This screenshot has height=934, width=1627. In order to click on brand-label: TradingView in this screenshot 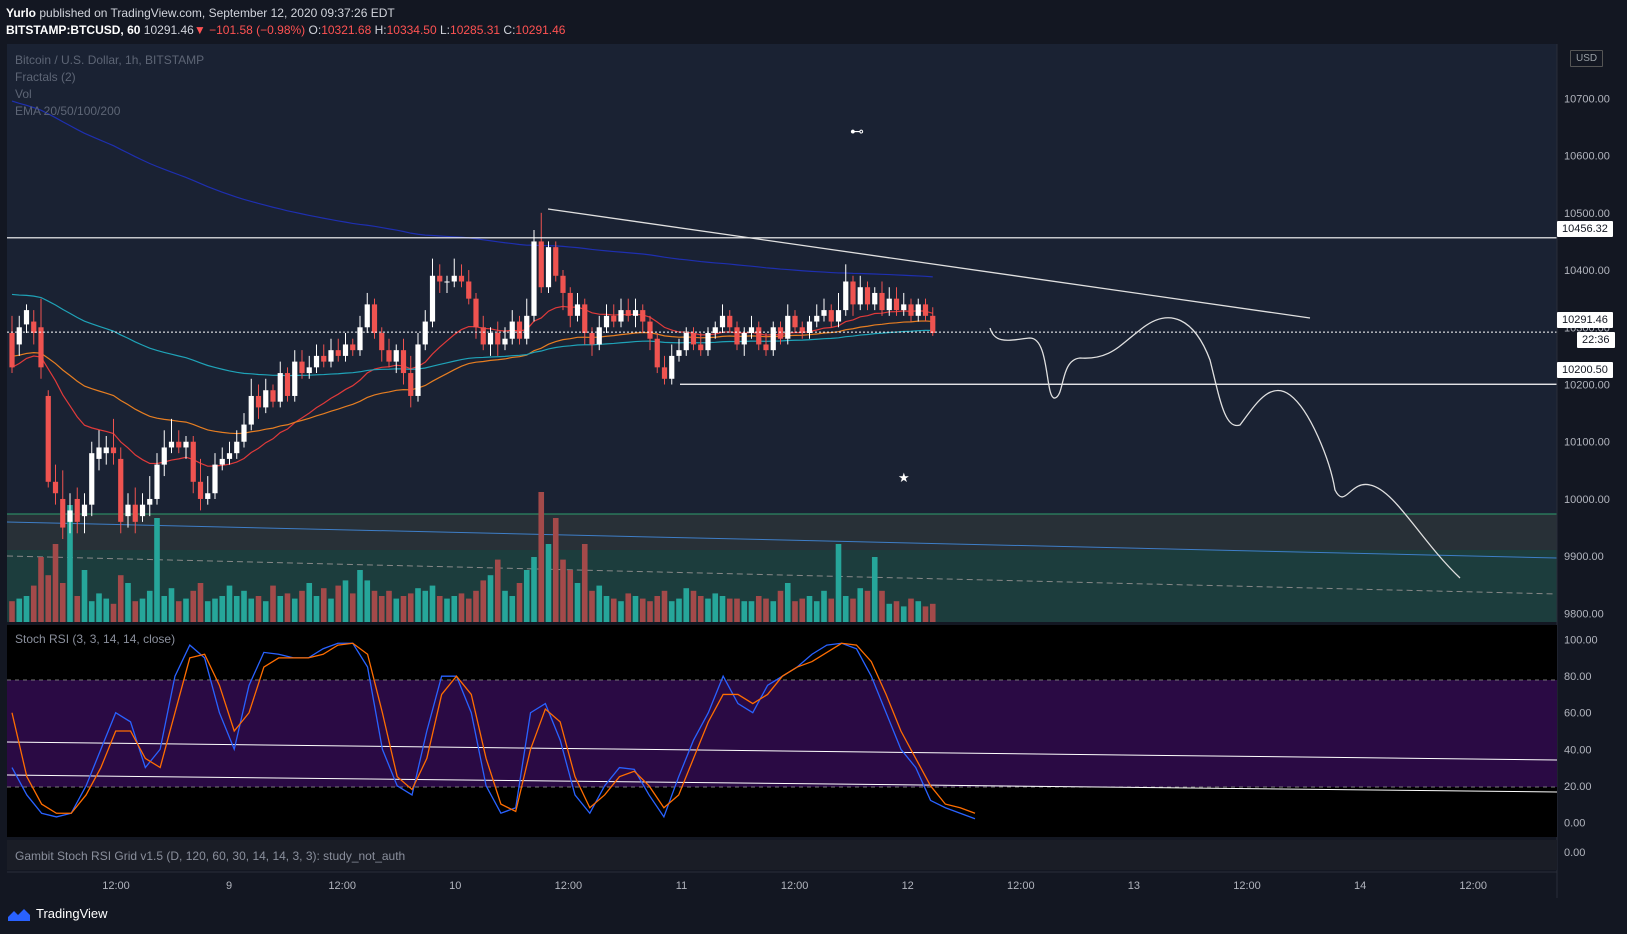, I will do `click(72, 913)`.